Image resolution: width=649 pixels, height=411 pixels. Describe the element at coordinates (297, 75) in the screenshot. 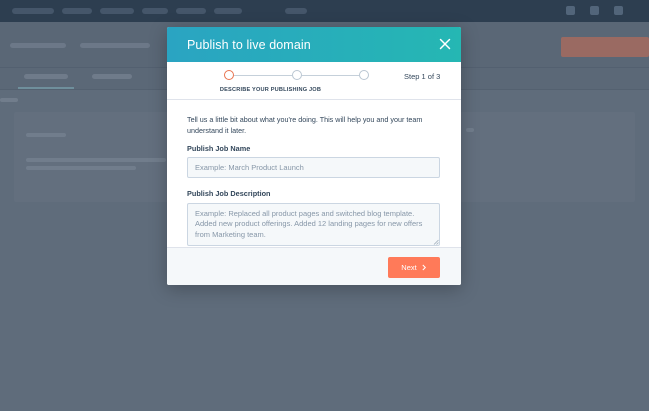

I see `step-2-dot` at that location.